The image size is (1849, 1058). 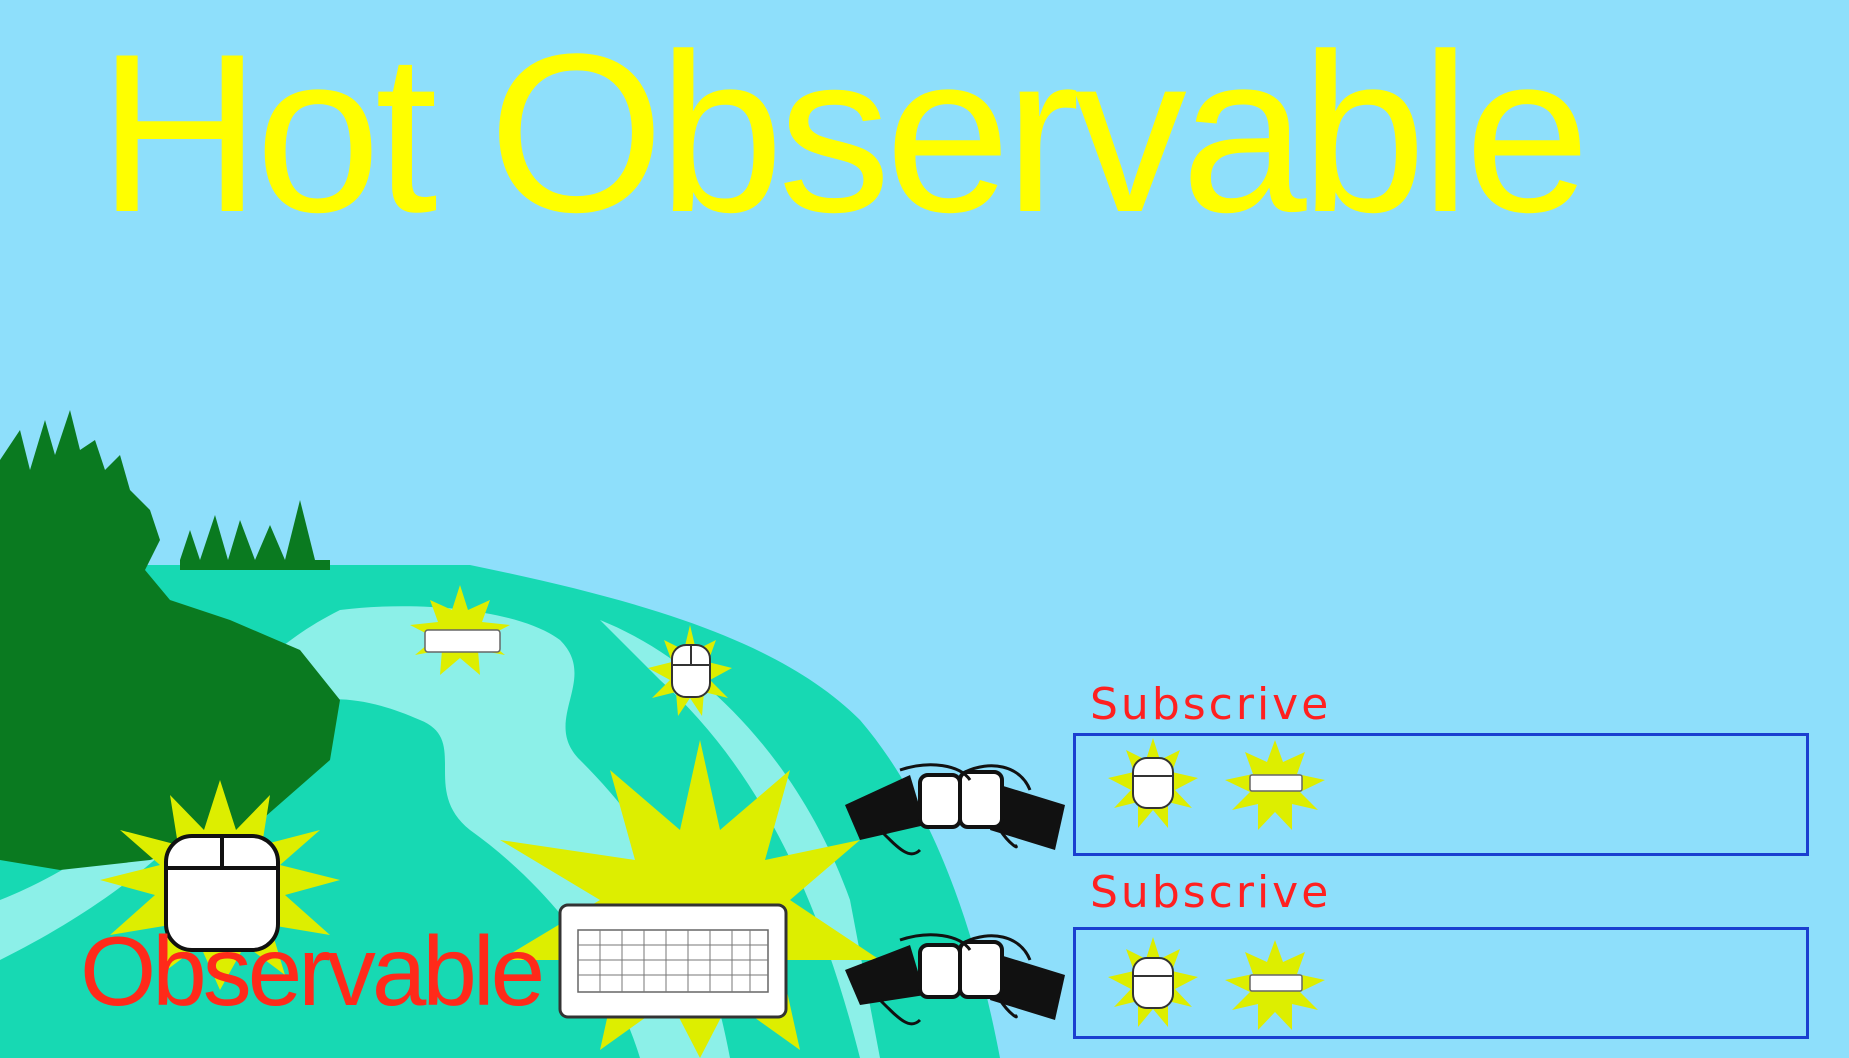 I want to click on subscribe-label-2: Subscrive, so click(x=1211, y=892).